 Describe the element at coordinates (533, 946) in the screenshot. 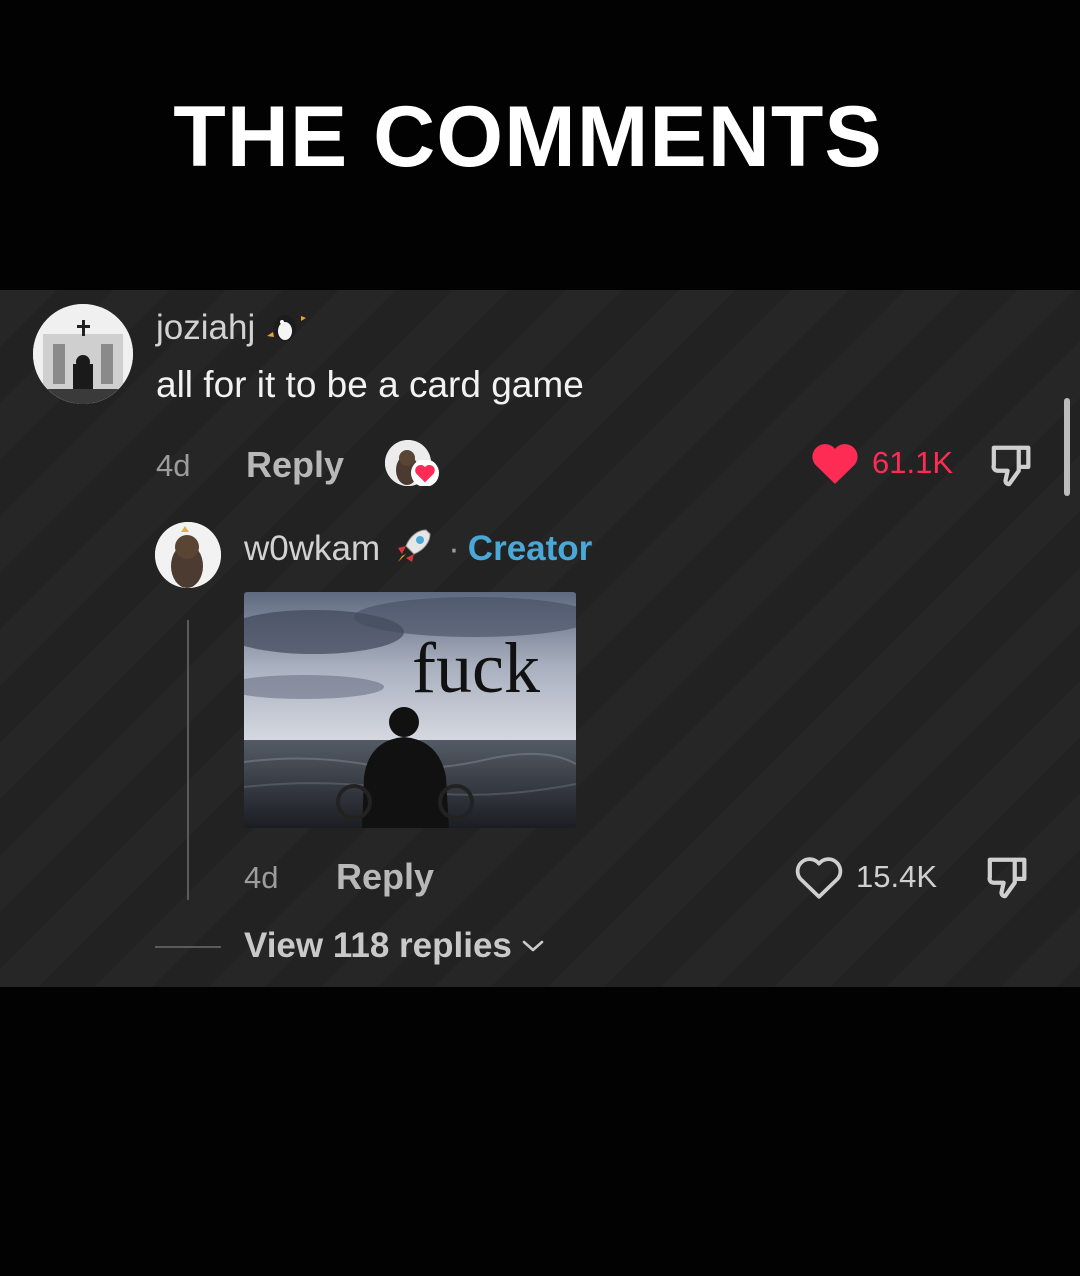

I see `chevron-down-icon` at that location.